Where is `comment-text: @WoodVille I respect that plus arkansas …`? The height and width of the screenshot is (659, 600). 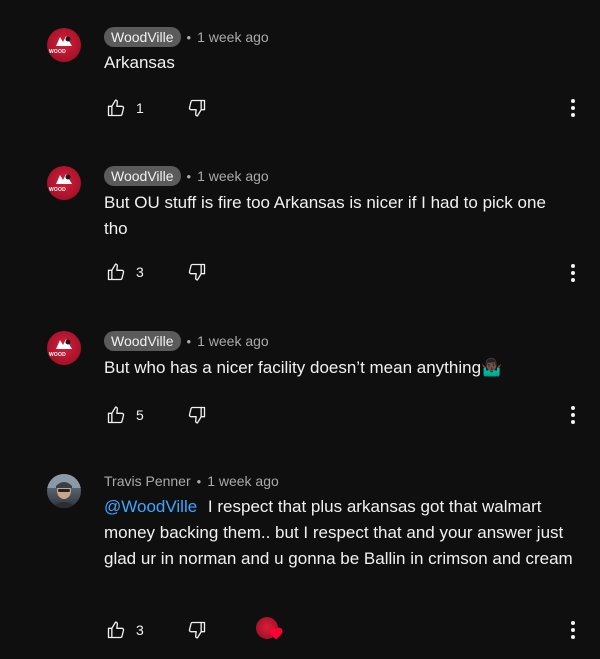
comment-text: @WoodVille I respect that plus arkansas … is located at coordinates (339, 533).